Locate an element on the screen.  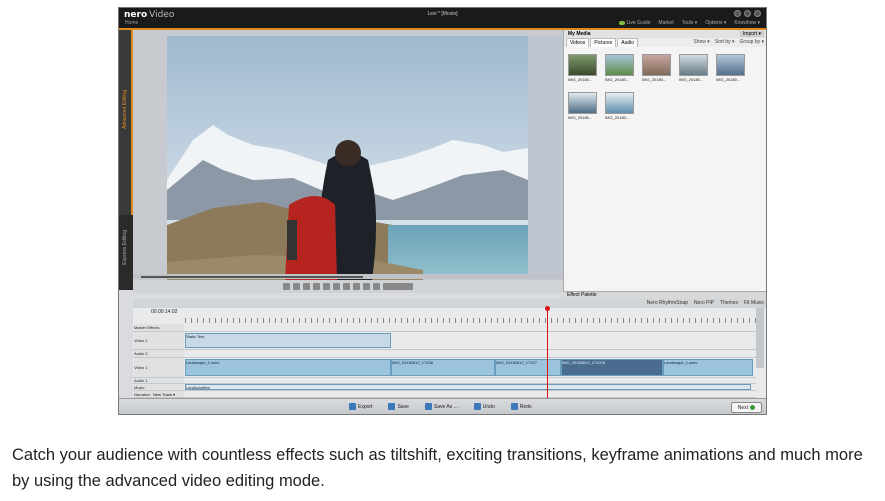
advanced-editing-label: Advanced Editing is located at coordinates (125, 109).